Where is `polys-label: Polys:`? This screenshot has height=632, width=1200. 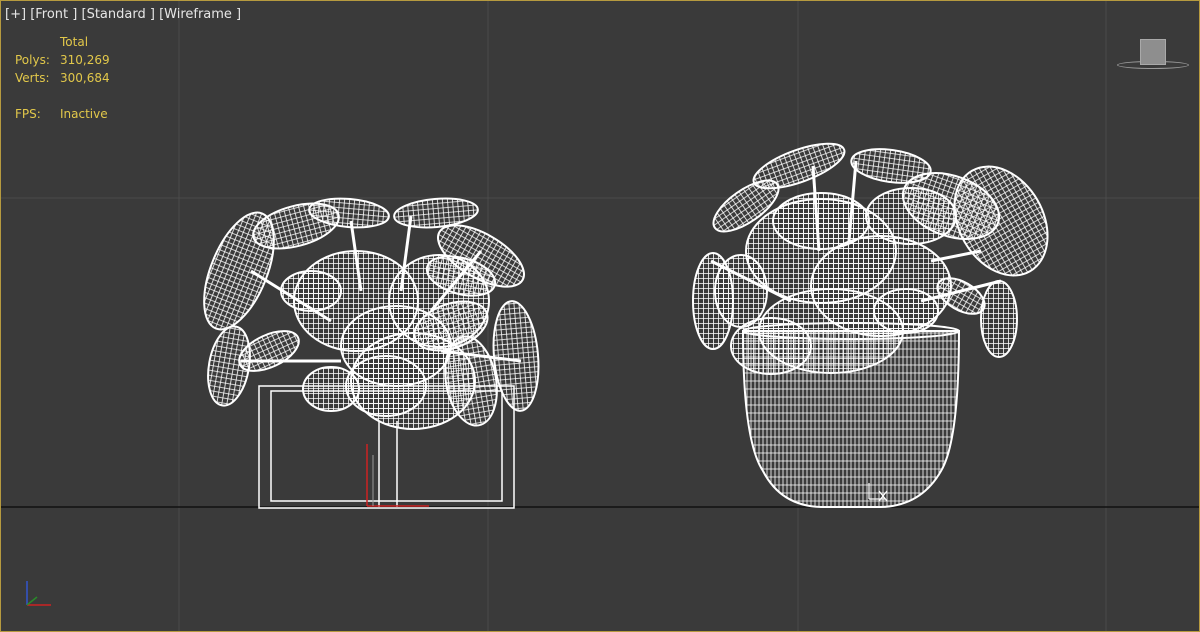
polys-label: Polys: is located at coordinates (32, 60).